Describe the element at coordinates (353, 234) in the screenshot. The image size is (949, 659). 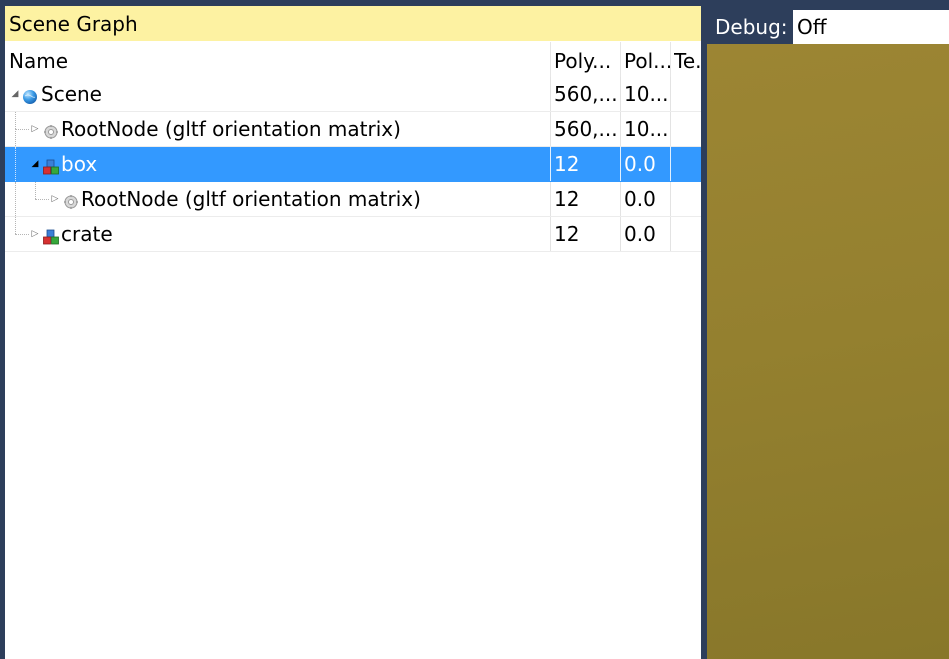
I see `tree-row-crate: ▷ crate 12 0.0` at that location.